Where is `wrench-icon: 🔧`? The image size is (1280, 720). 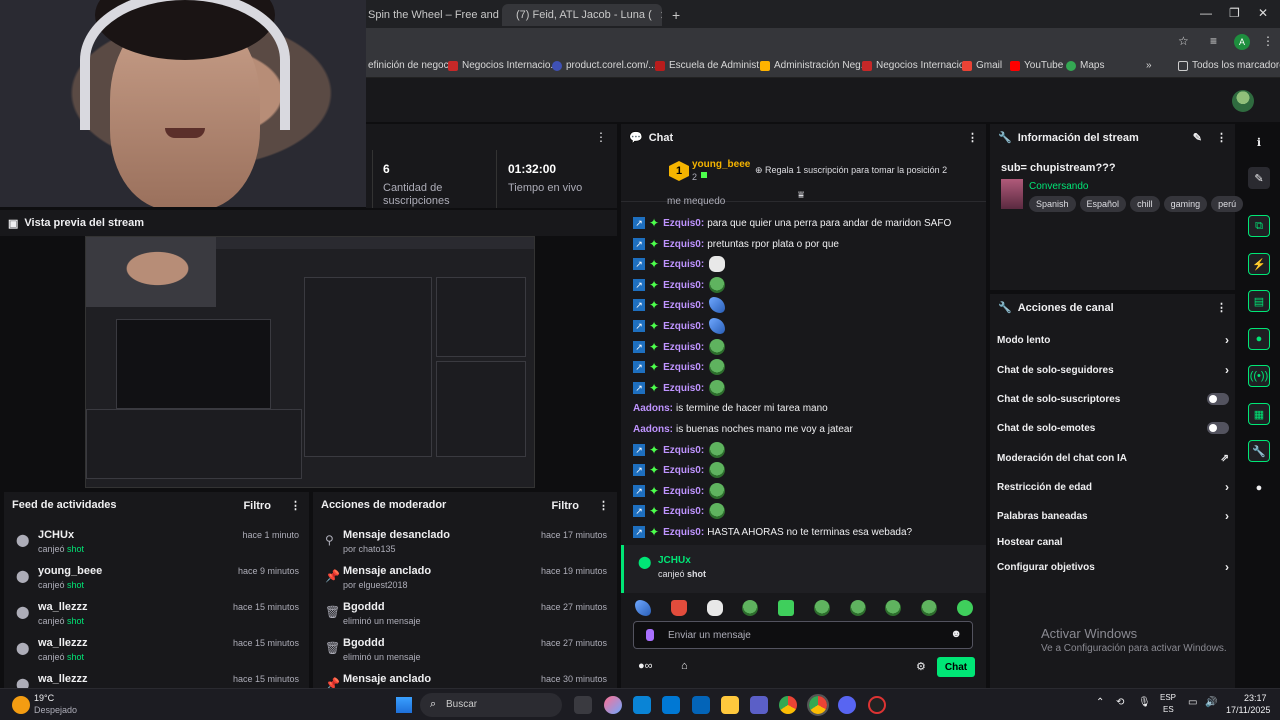 wrench-icon: 🔧 is located at coordinates (1259, 451).